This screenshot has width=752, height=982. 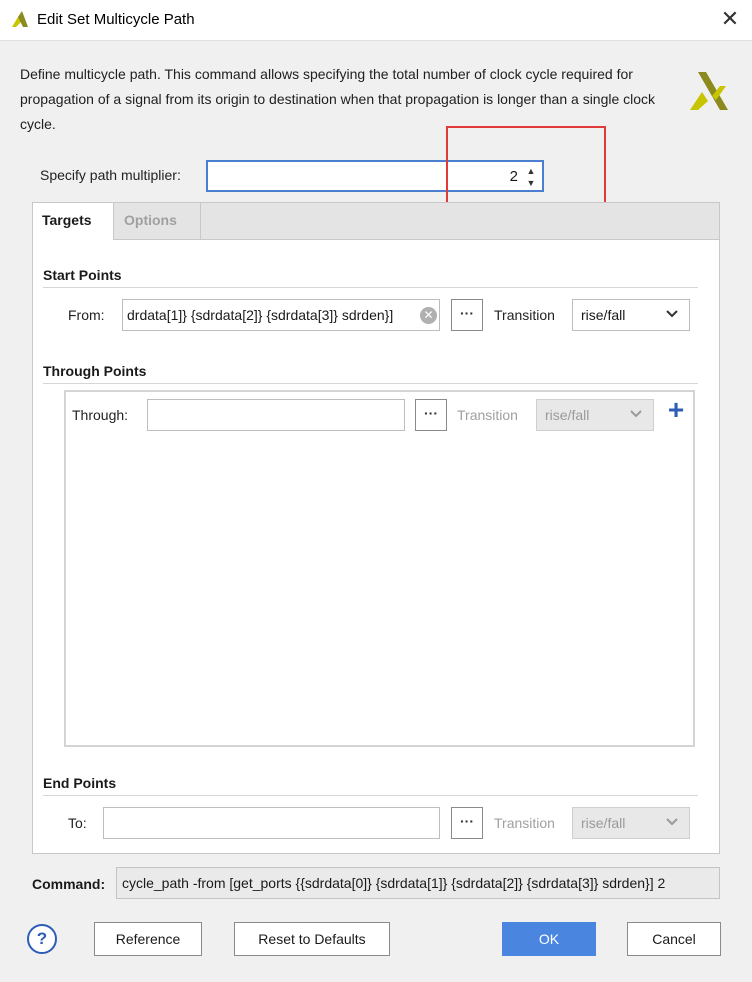 What do you see at coordinates (595, 415) in the screenshot?
I see `through-transition-select: rise/fall` at bounding box center [595, 415].